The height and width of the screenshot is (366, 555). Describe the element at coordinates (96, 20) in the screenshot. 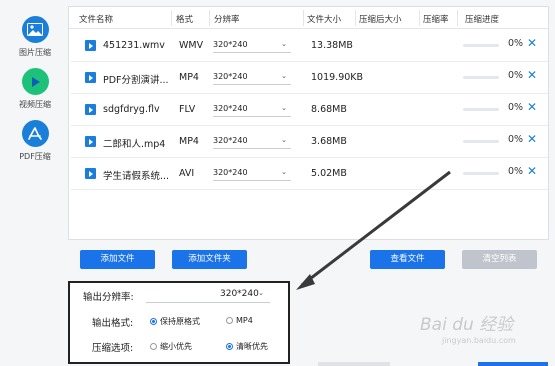

I see `column-header-name: 文件名称` at that location.